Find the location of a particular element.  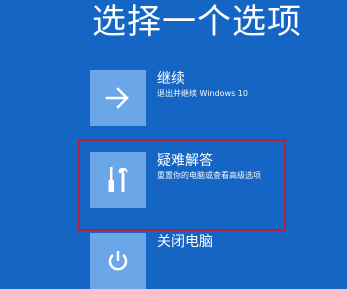

option-troubleshoot-title: 疑难解答 is located at coordinates (185, 161).